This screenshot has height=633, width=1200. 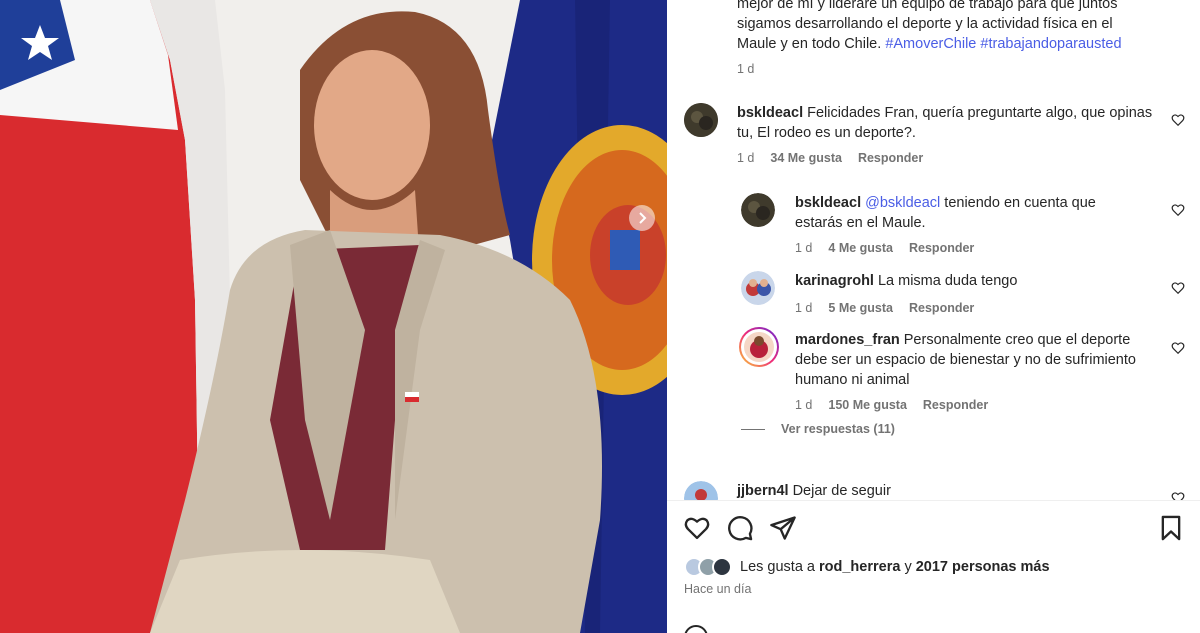 I want to click on view-replies-button: Ver respuestas (11), so click(x=818, y=429).